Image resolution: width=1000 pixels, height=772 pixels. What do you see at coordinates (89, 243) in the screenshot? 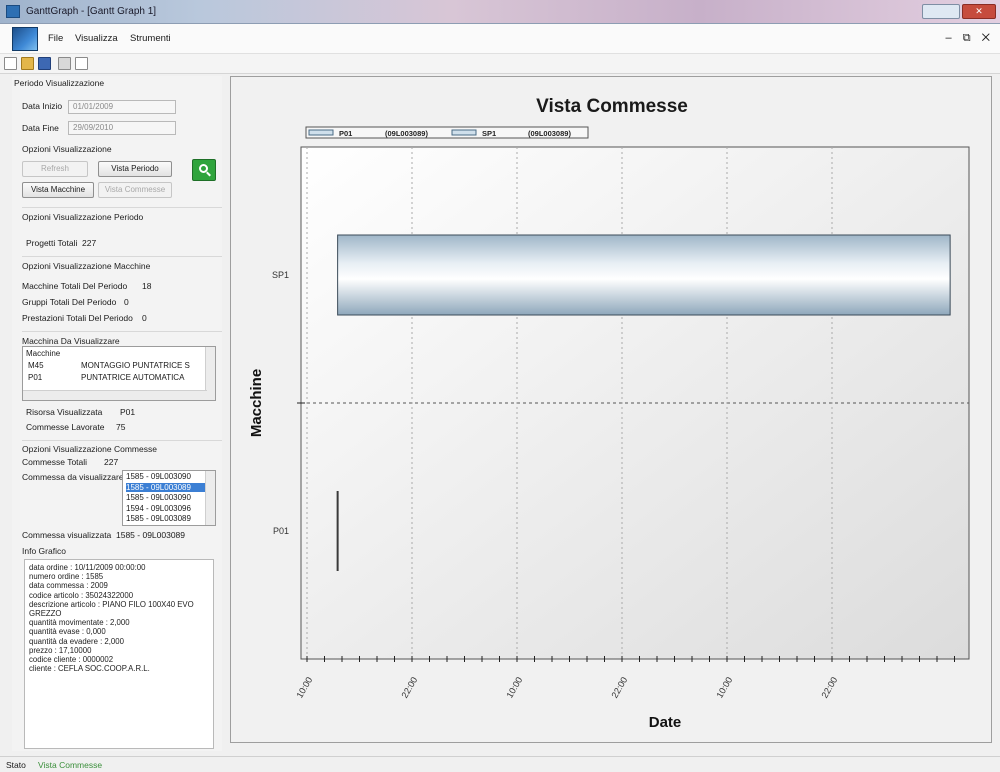
I see `progetti-value: 227` at bounding box center [89, 243].